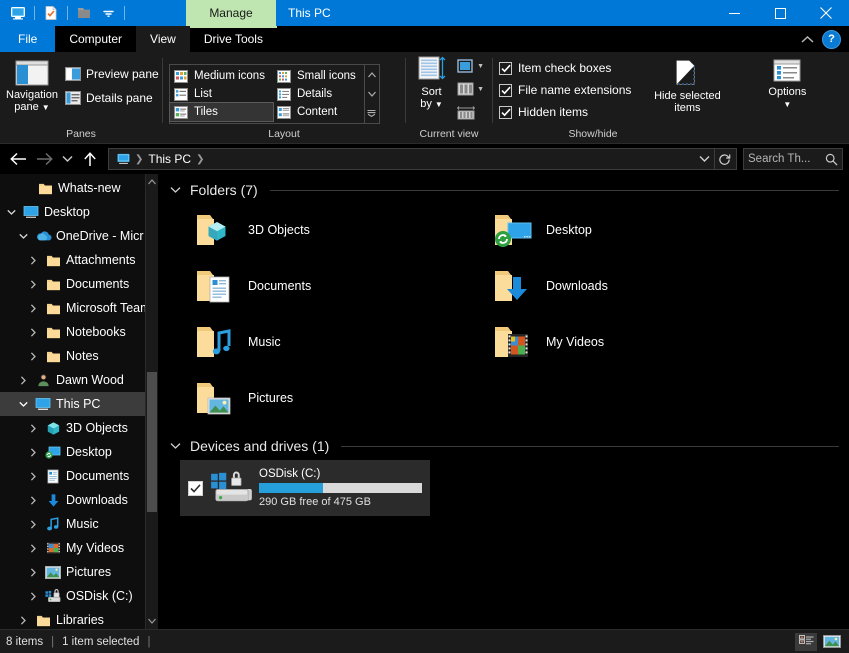 This screenshot has width=849, height=653. I want to click on sidebar-item-documents: Documents, so click(79, 476).